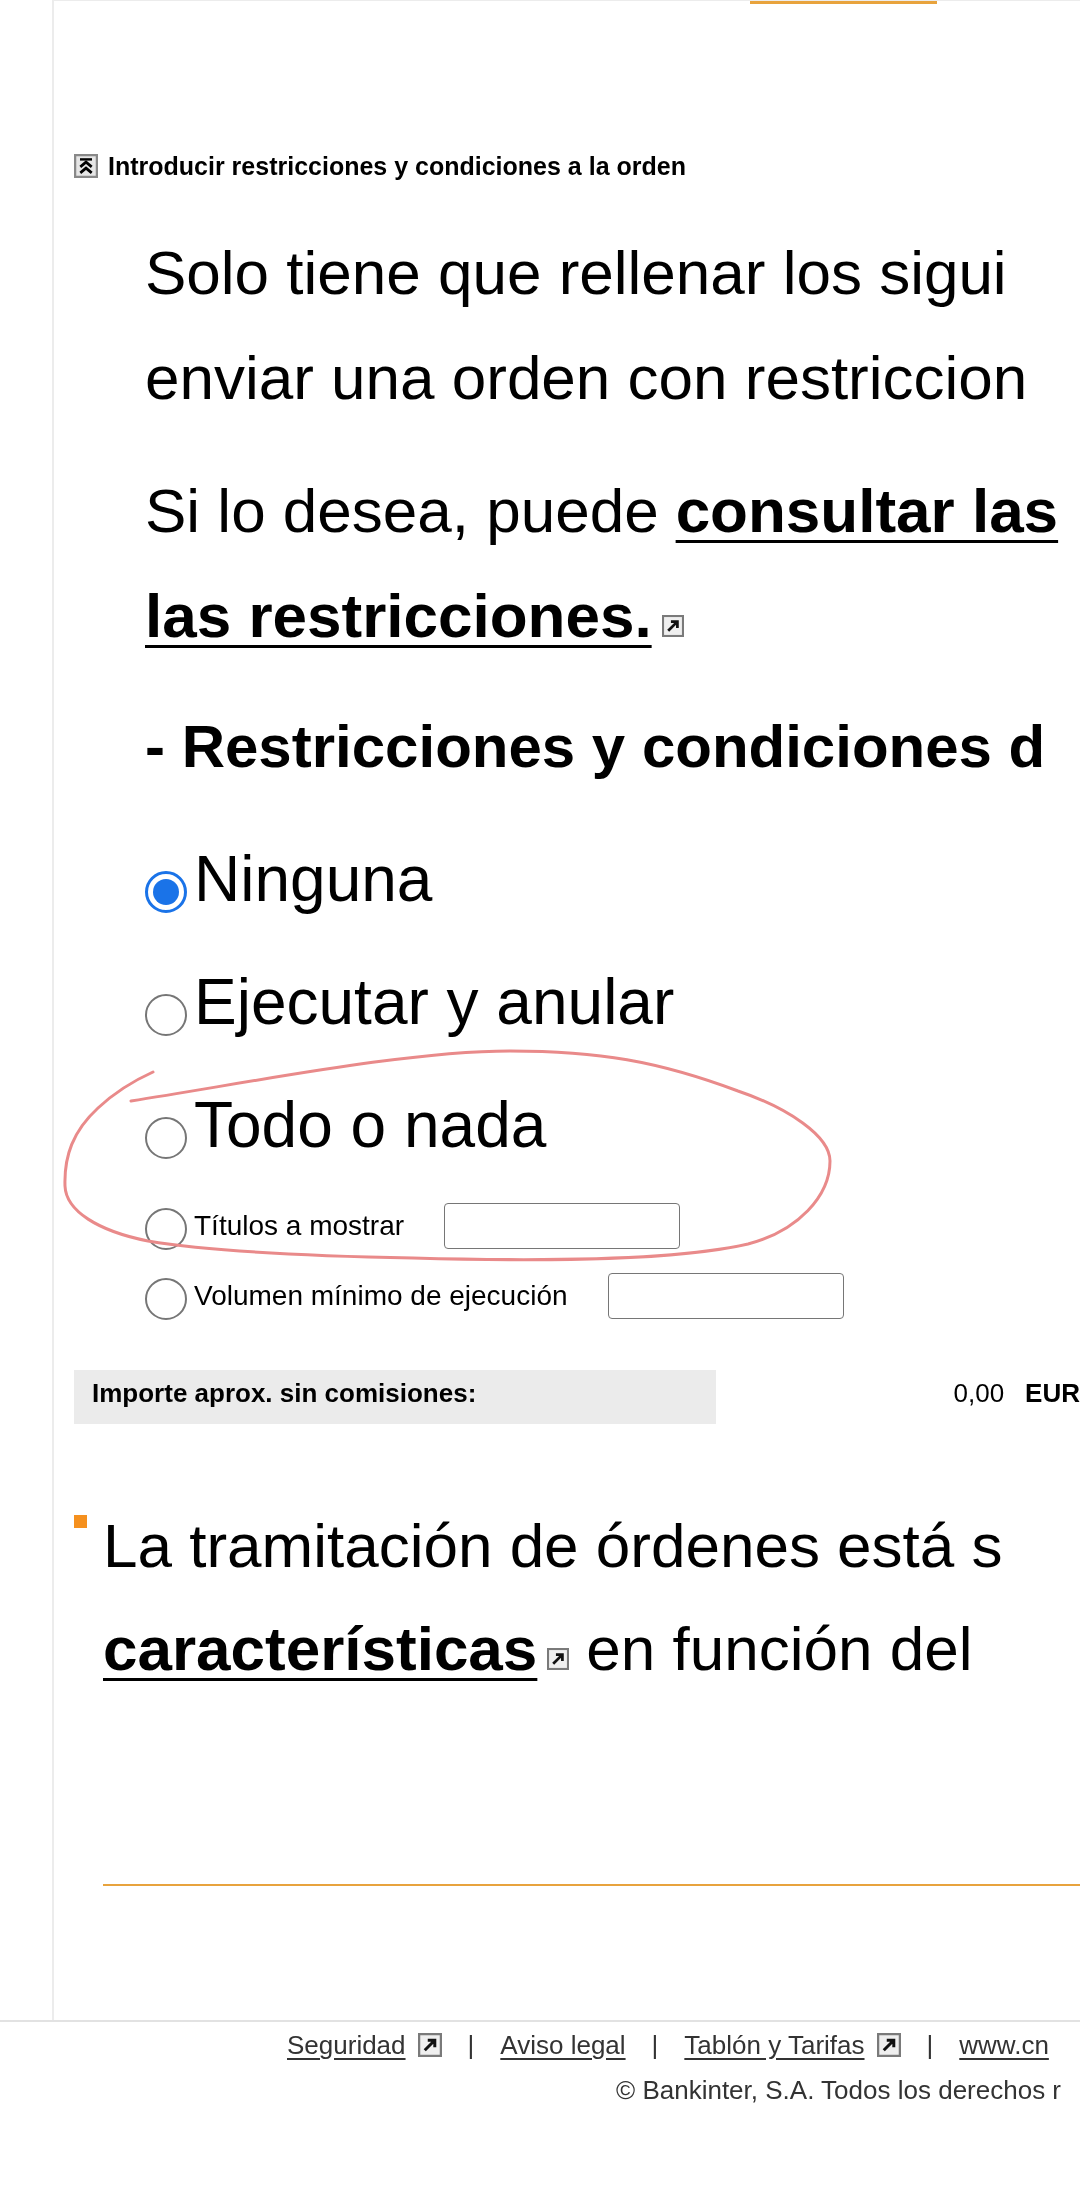 This screenshot has width=1080, height=2204. Describe the element at coordinates (320, 1648) in the screenshot. I see `link: características` at that location.